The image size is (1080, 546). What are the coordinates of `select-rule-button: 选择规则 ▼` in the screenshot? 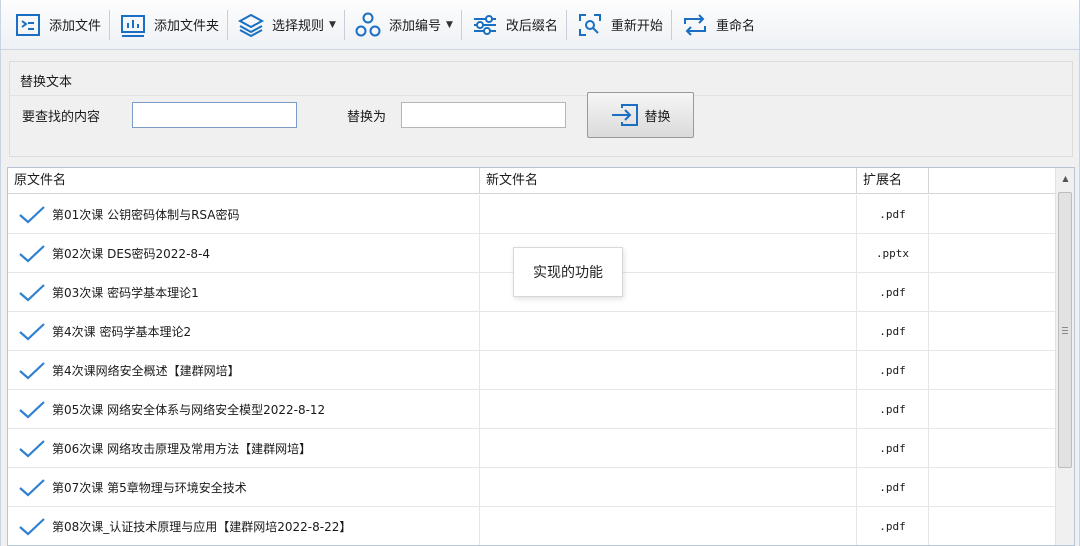 It's located at (286, 25).